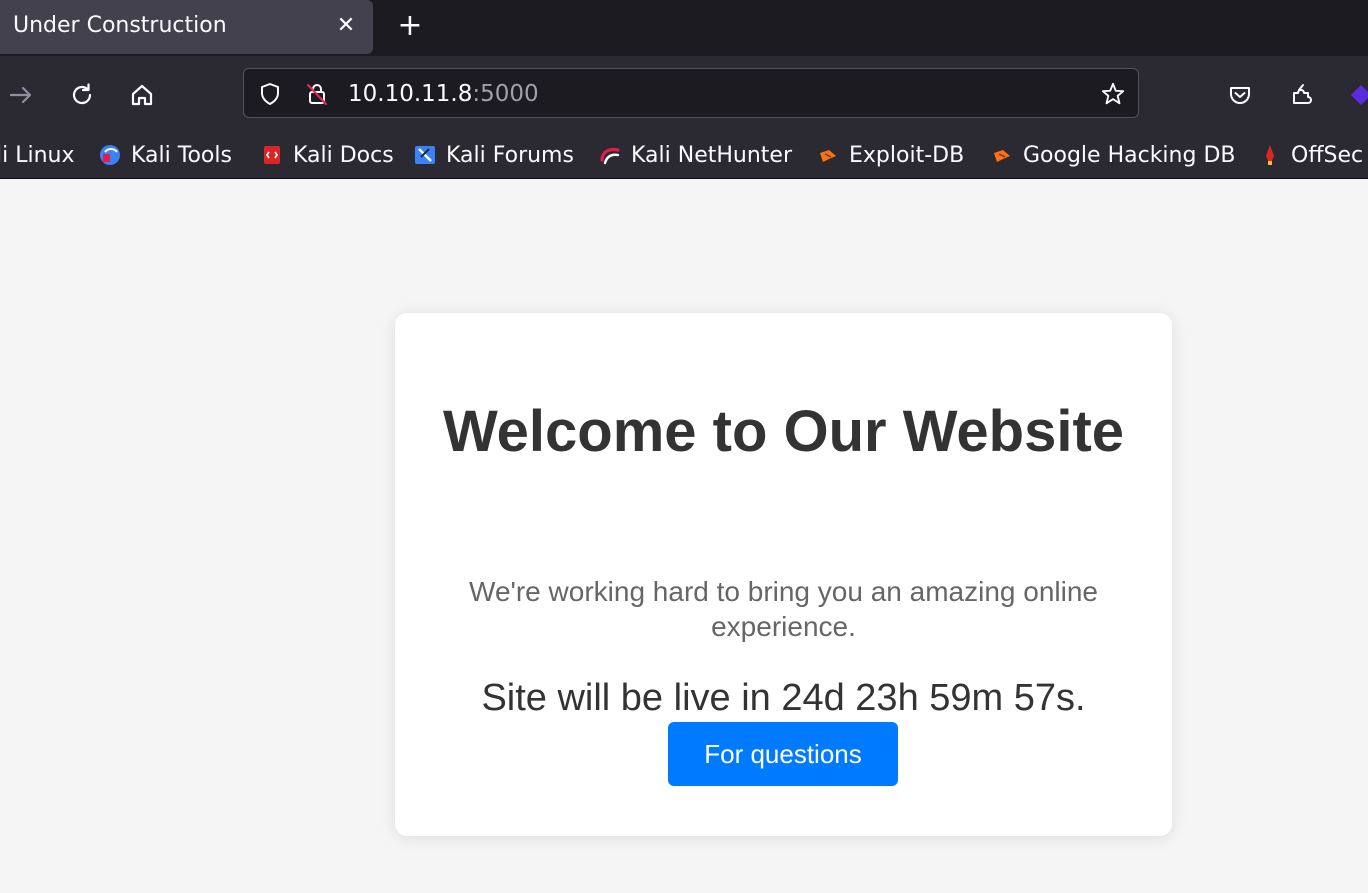  I want to click on bookmark-kali-forums: Kali Forums, so click(494, 155).